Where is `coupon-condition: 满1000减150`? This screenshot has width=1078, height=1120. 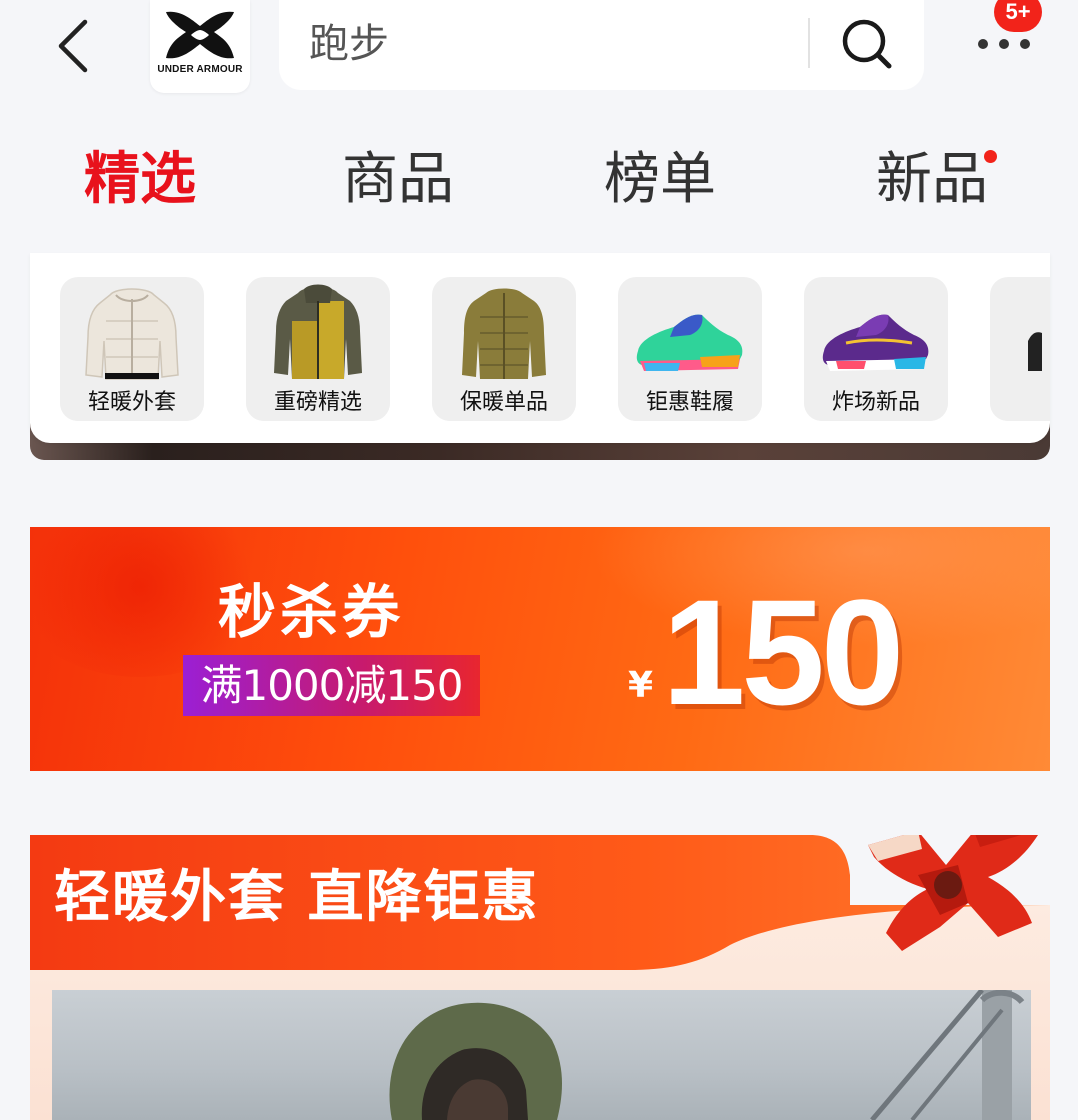
coupon-condition: 满1000减150 is located at coordinates (331, 685).